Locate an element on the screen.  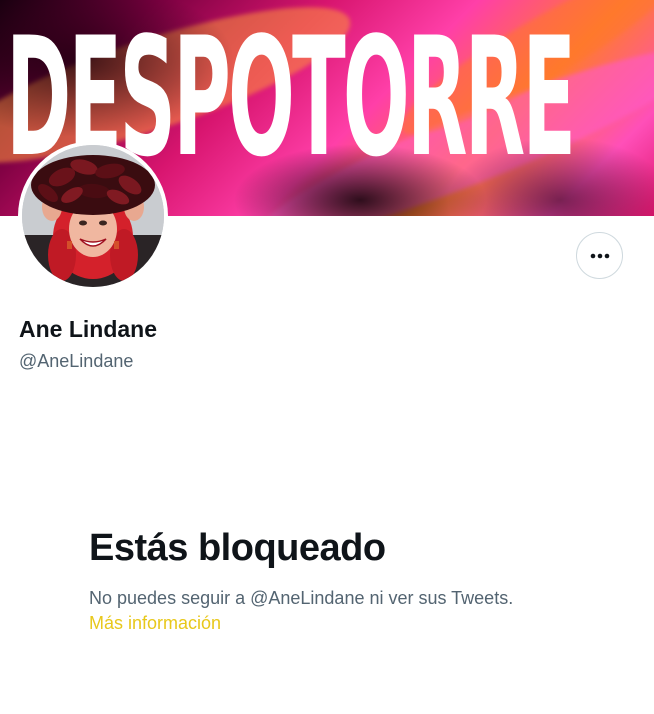
avatar-image is located at coordinates (93, 216).